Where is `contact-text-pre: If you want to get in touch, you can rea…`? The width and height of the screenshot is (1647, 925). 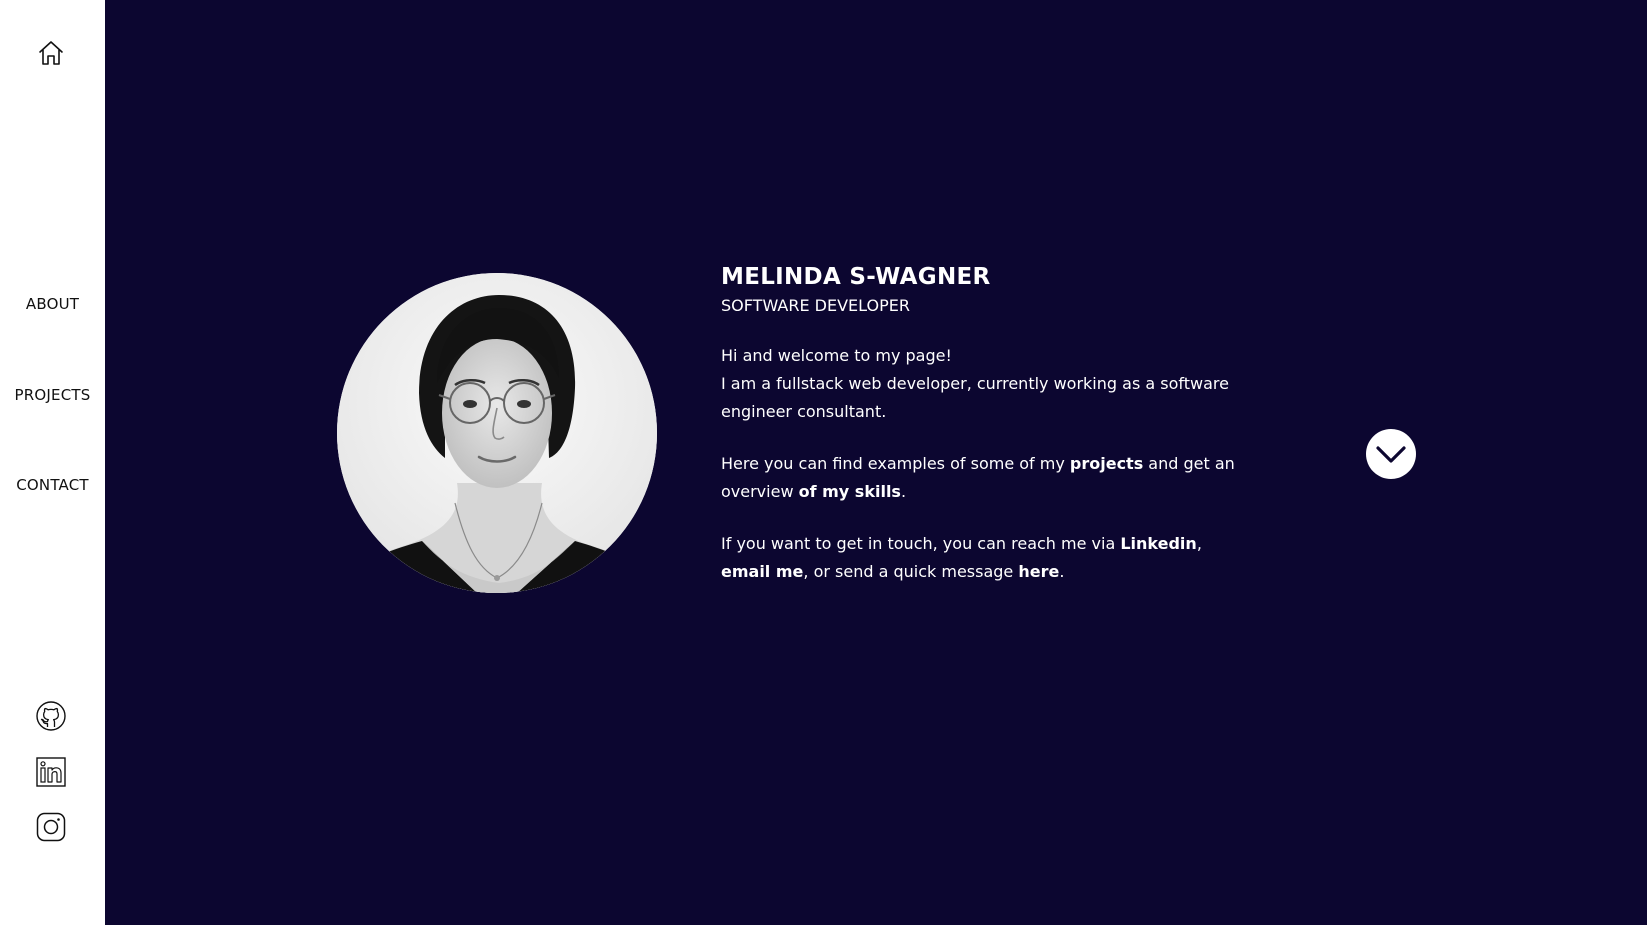
contact-text-pre: If you want to get in touch, you can rea… is located at coordinates (921, 543).